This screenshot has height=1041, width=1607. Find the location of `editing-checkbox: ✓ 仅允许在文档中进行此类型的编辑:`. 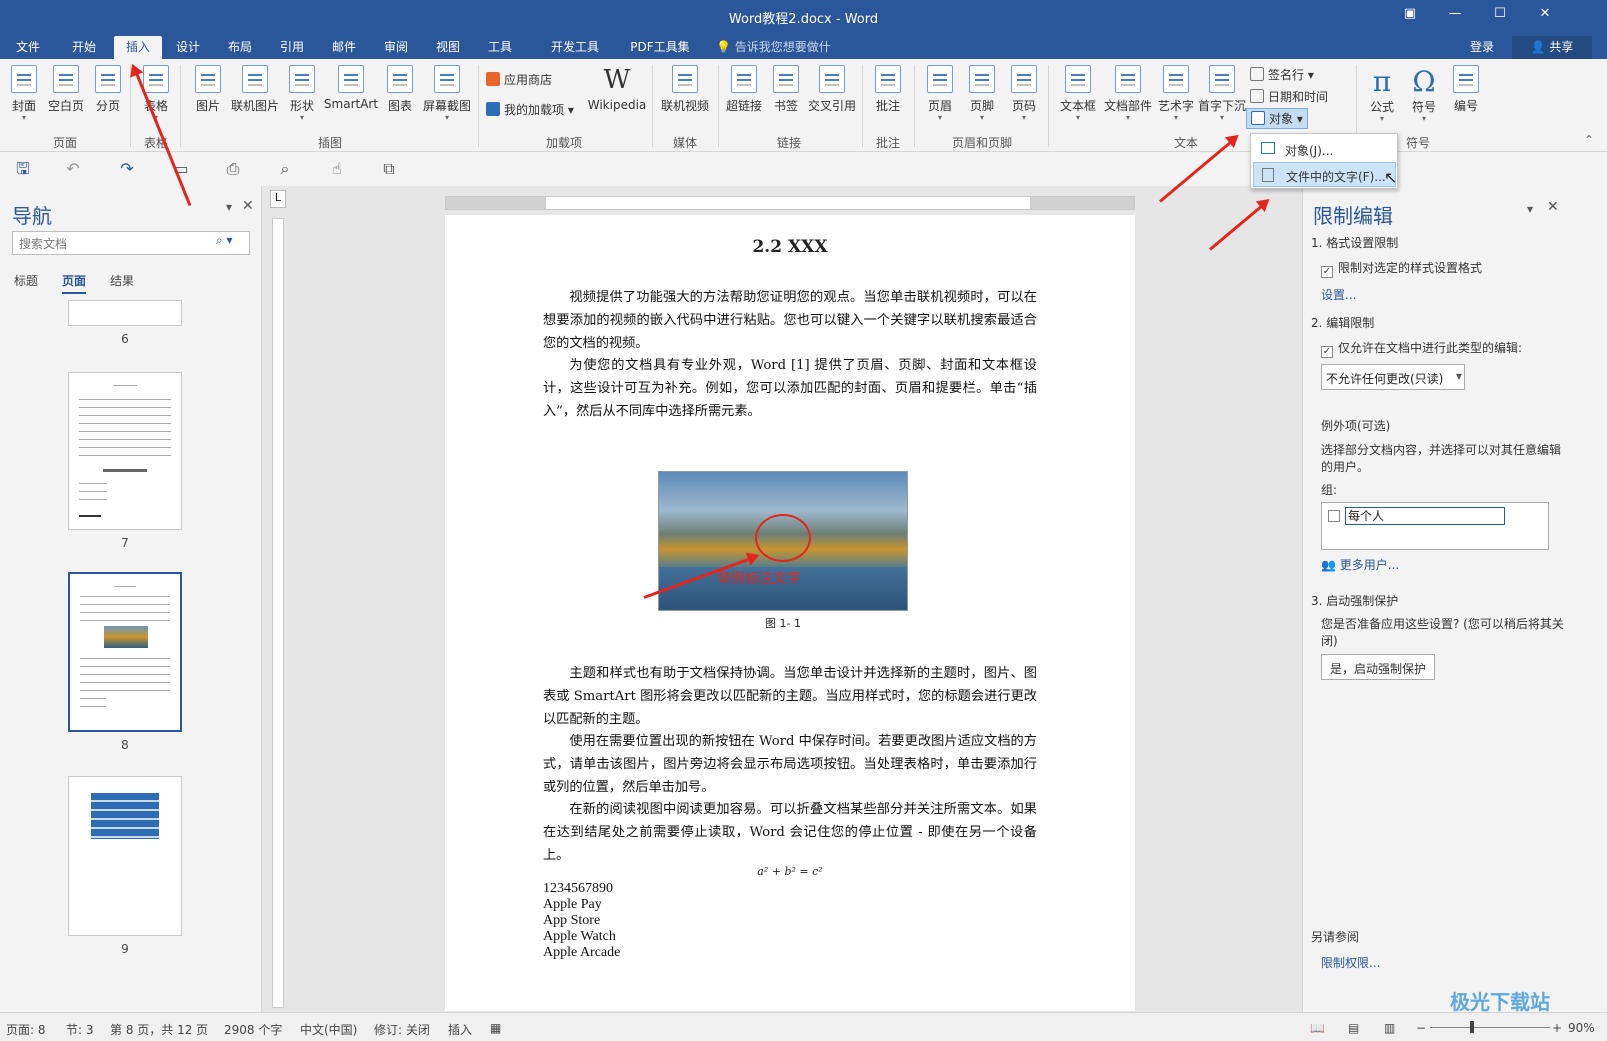

editing-checkbox: ✓ 仅允许在文档中进行此类型的编辑: is located at coordinates (1446, 349).